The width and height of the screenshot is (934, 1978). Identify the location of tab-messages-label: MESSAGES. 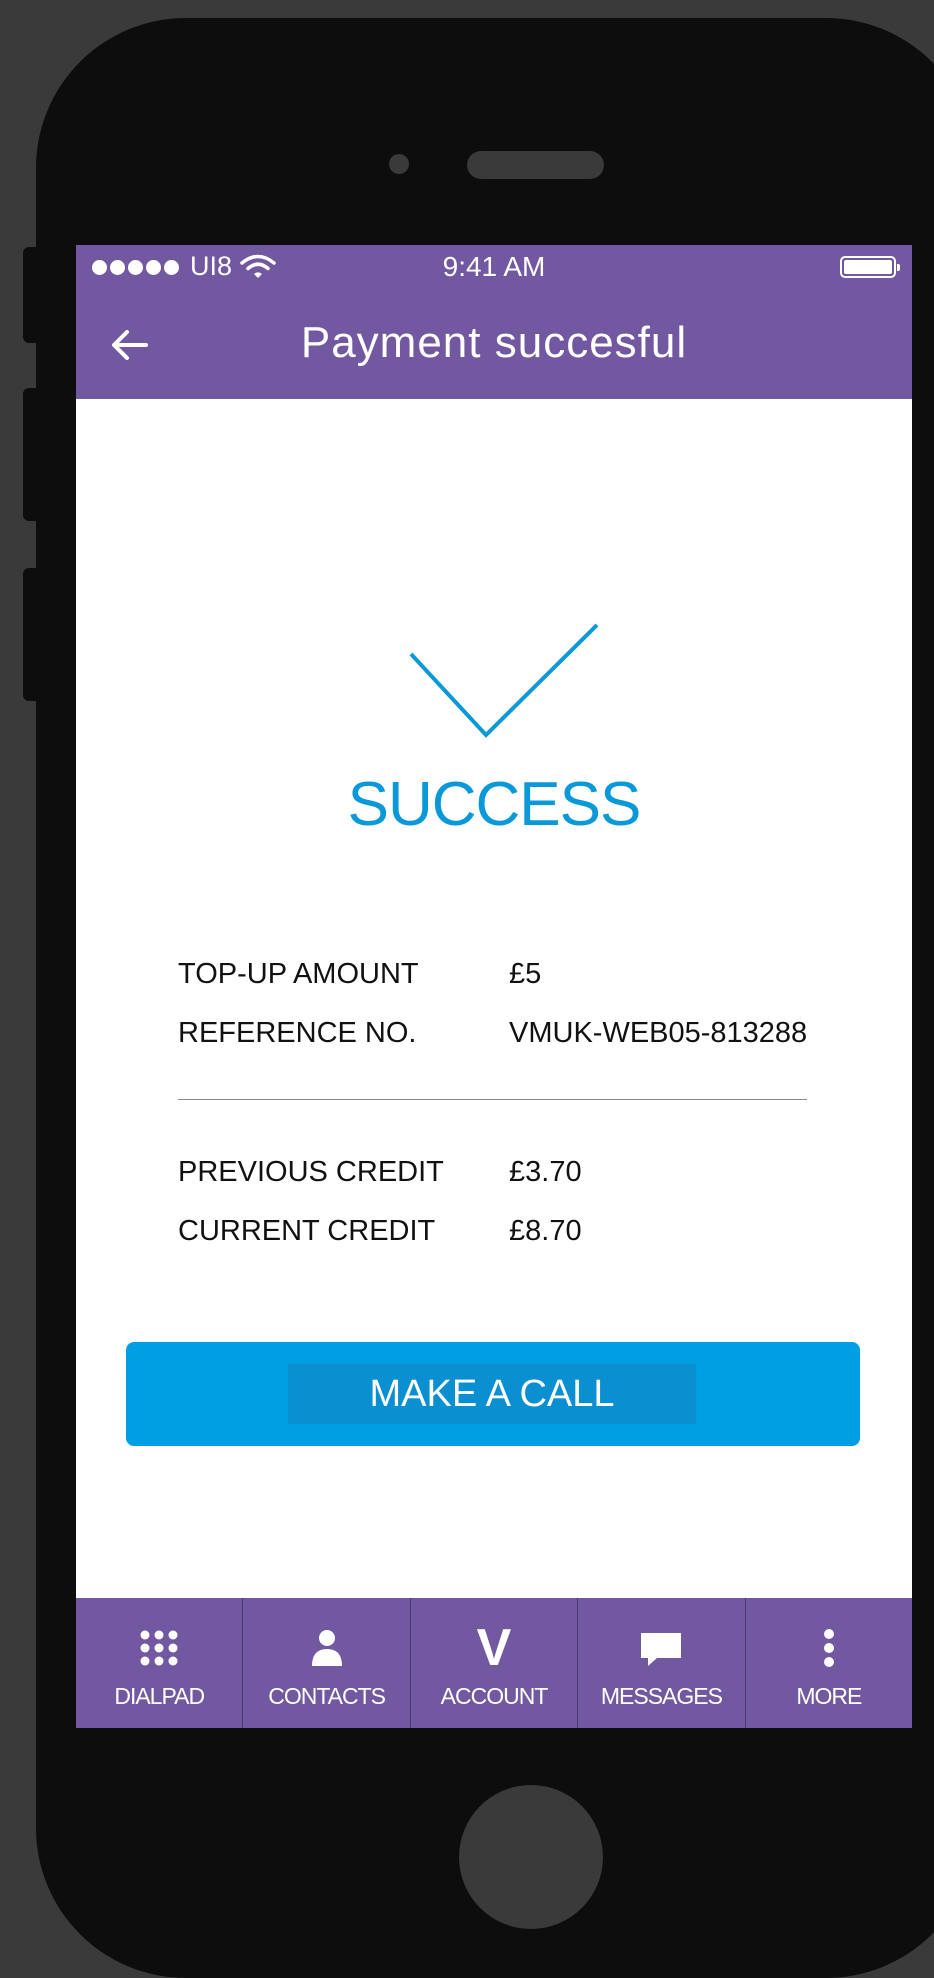
(661, 1696).